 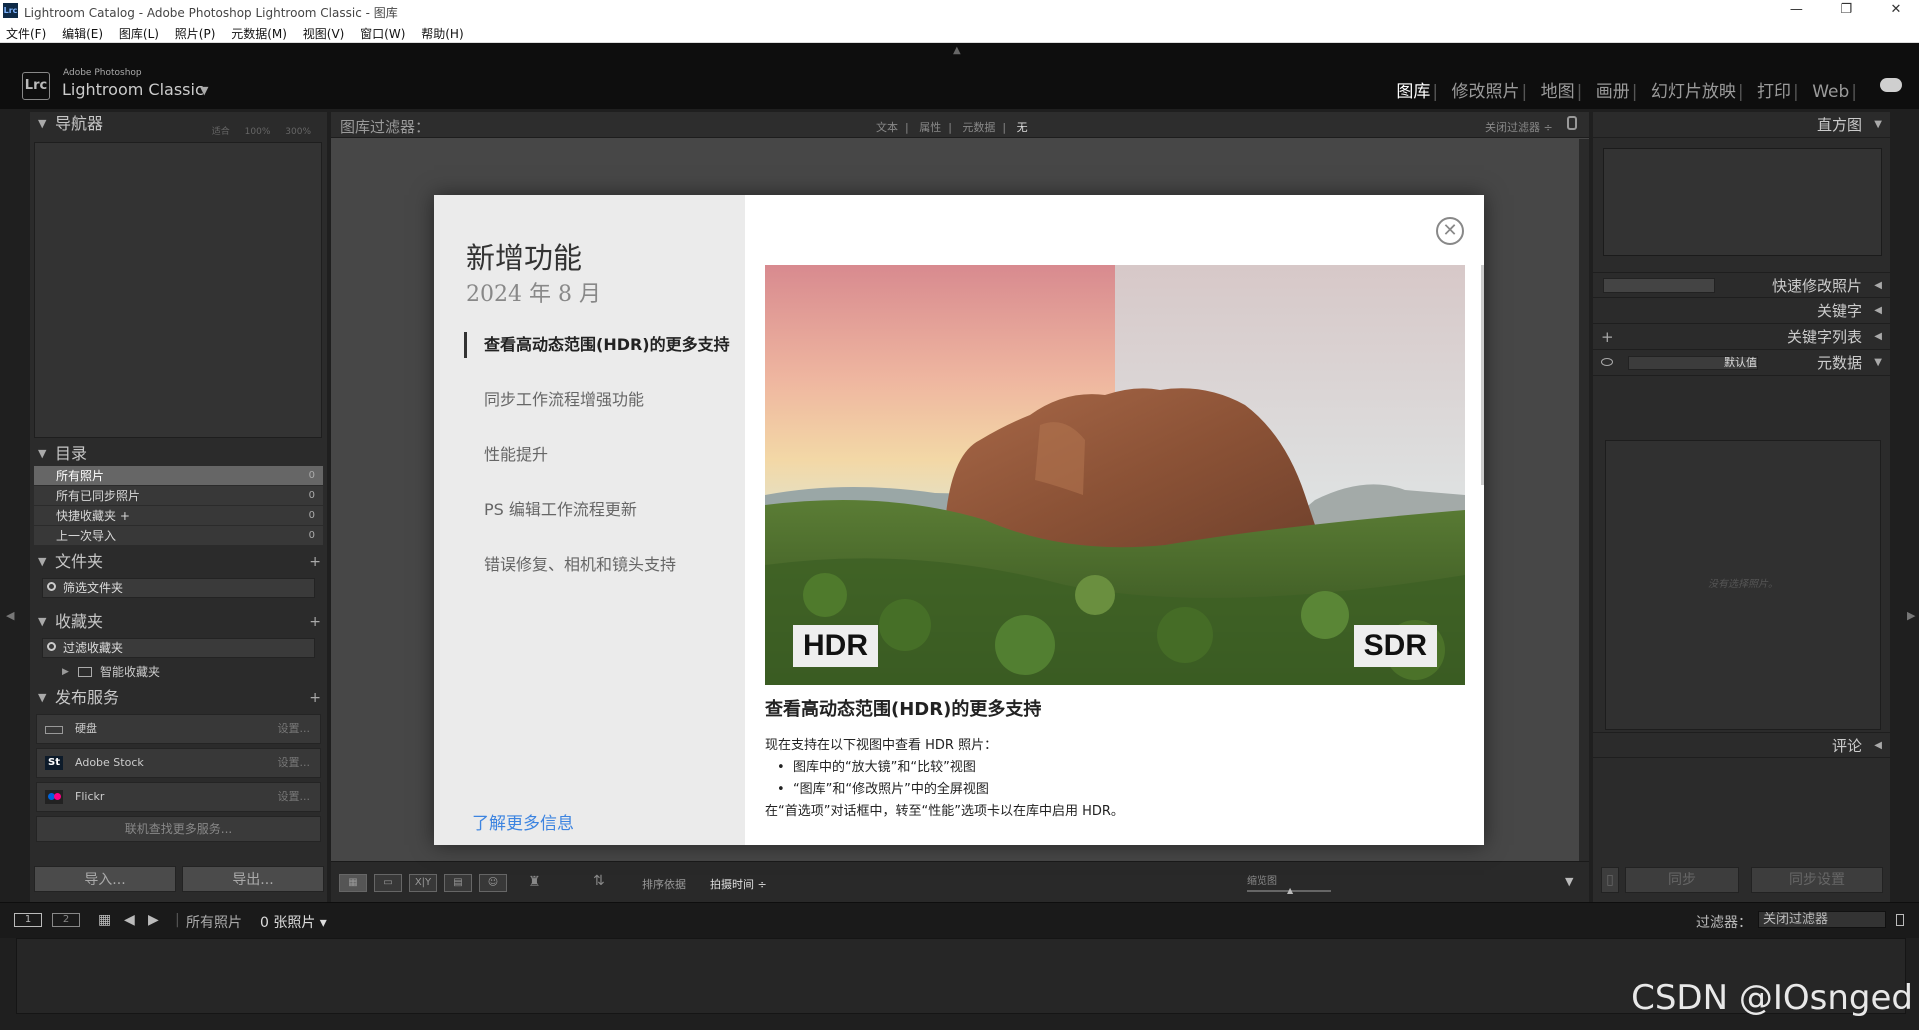 I want to click on feature-item-sync: 同步工作流程增强功能, so click(x=609, y=400).